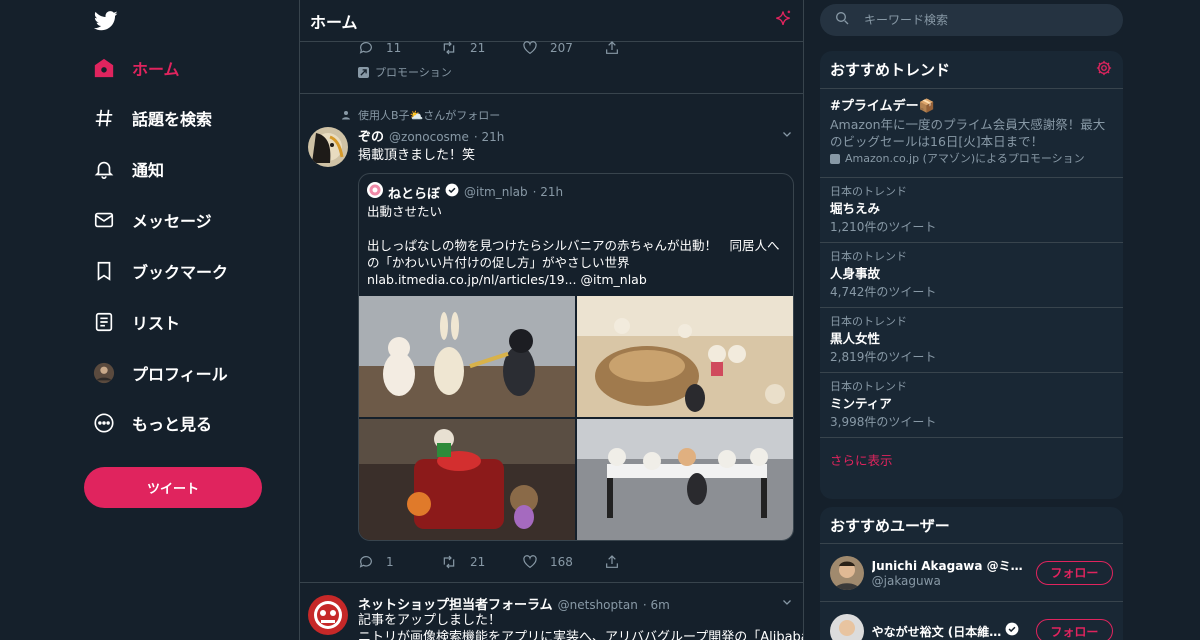  I want to click on search-input, so click(984, 20).